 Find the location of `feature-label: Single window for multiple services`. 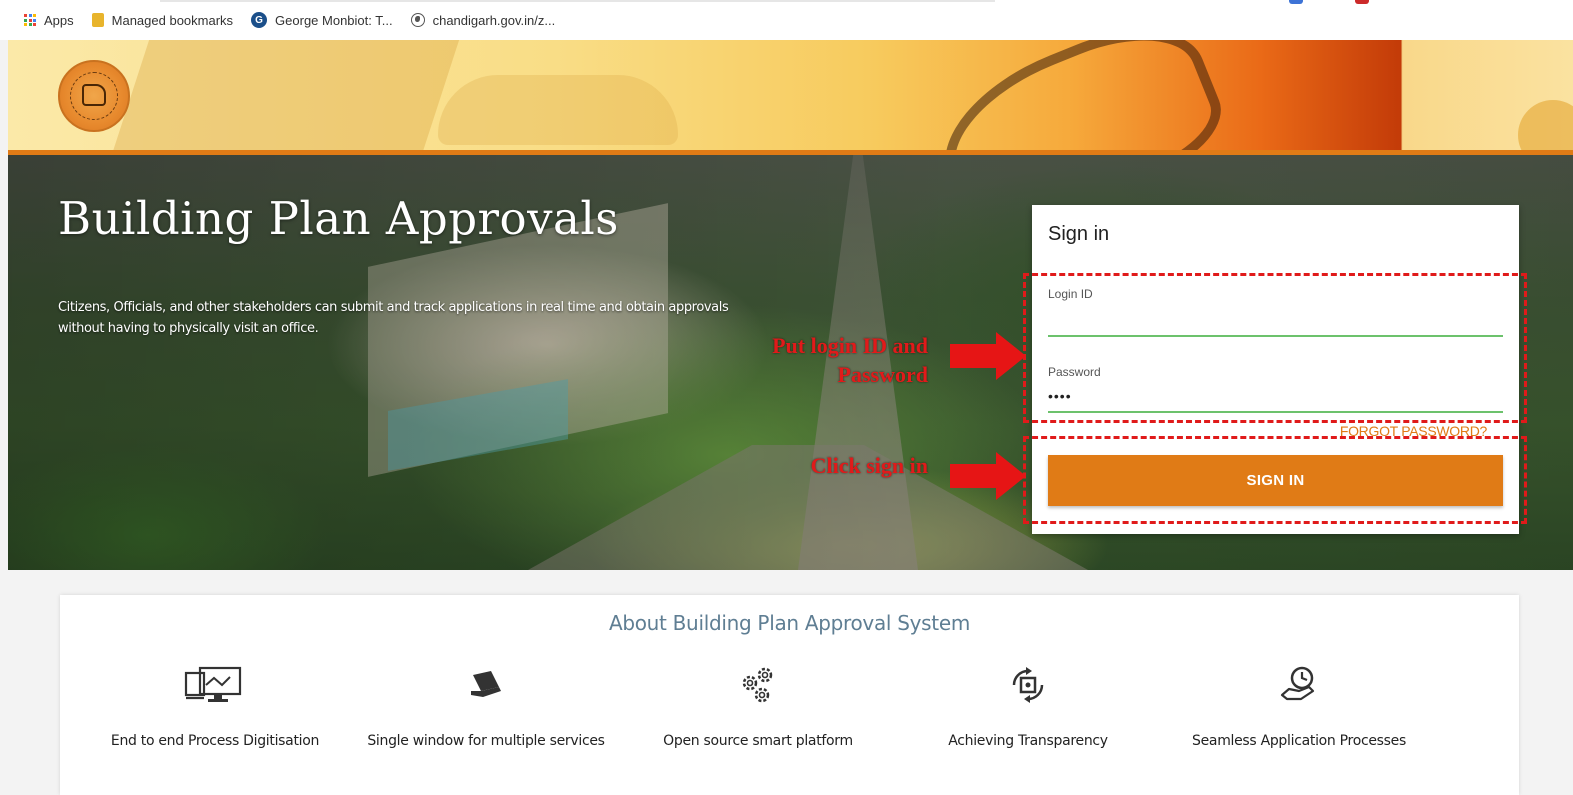

feature-label: Single window for multiple services is located at coordinates (486, 741).